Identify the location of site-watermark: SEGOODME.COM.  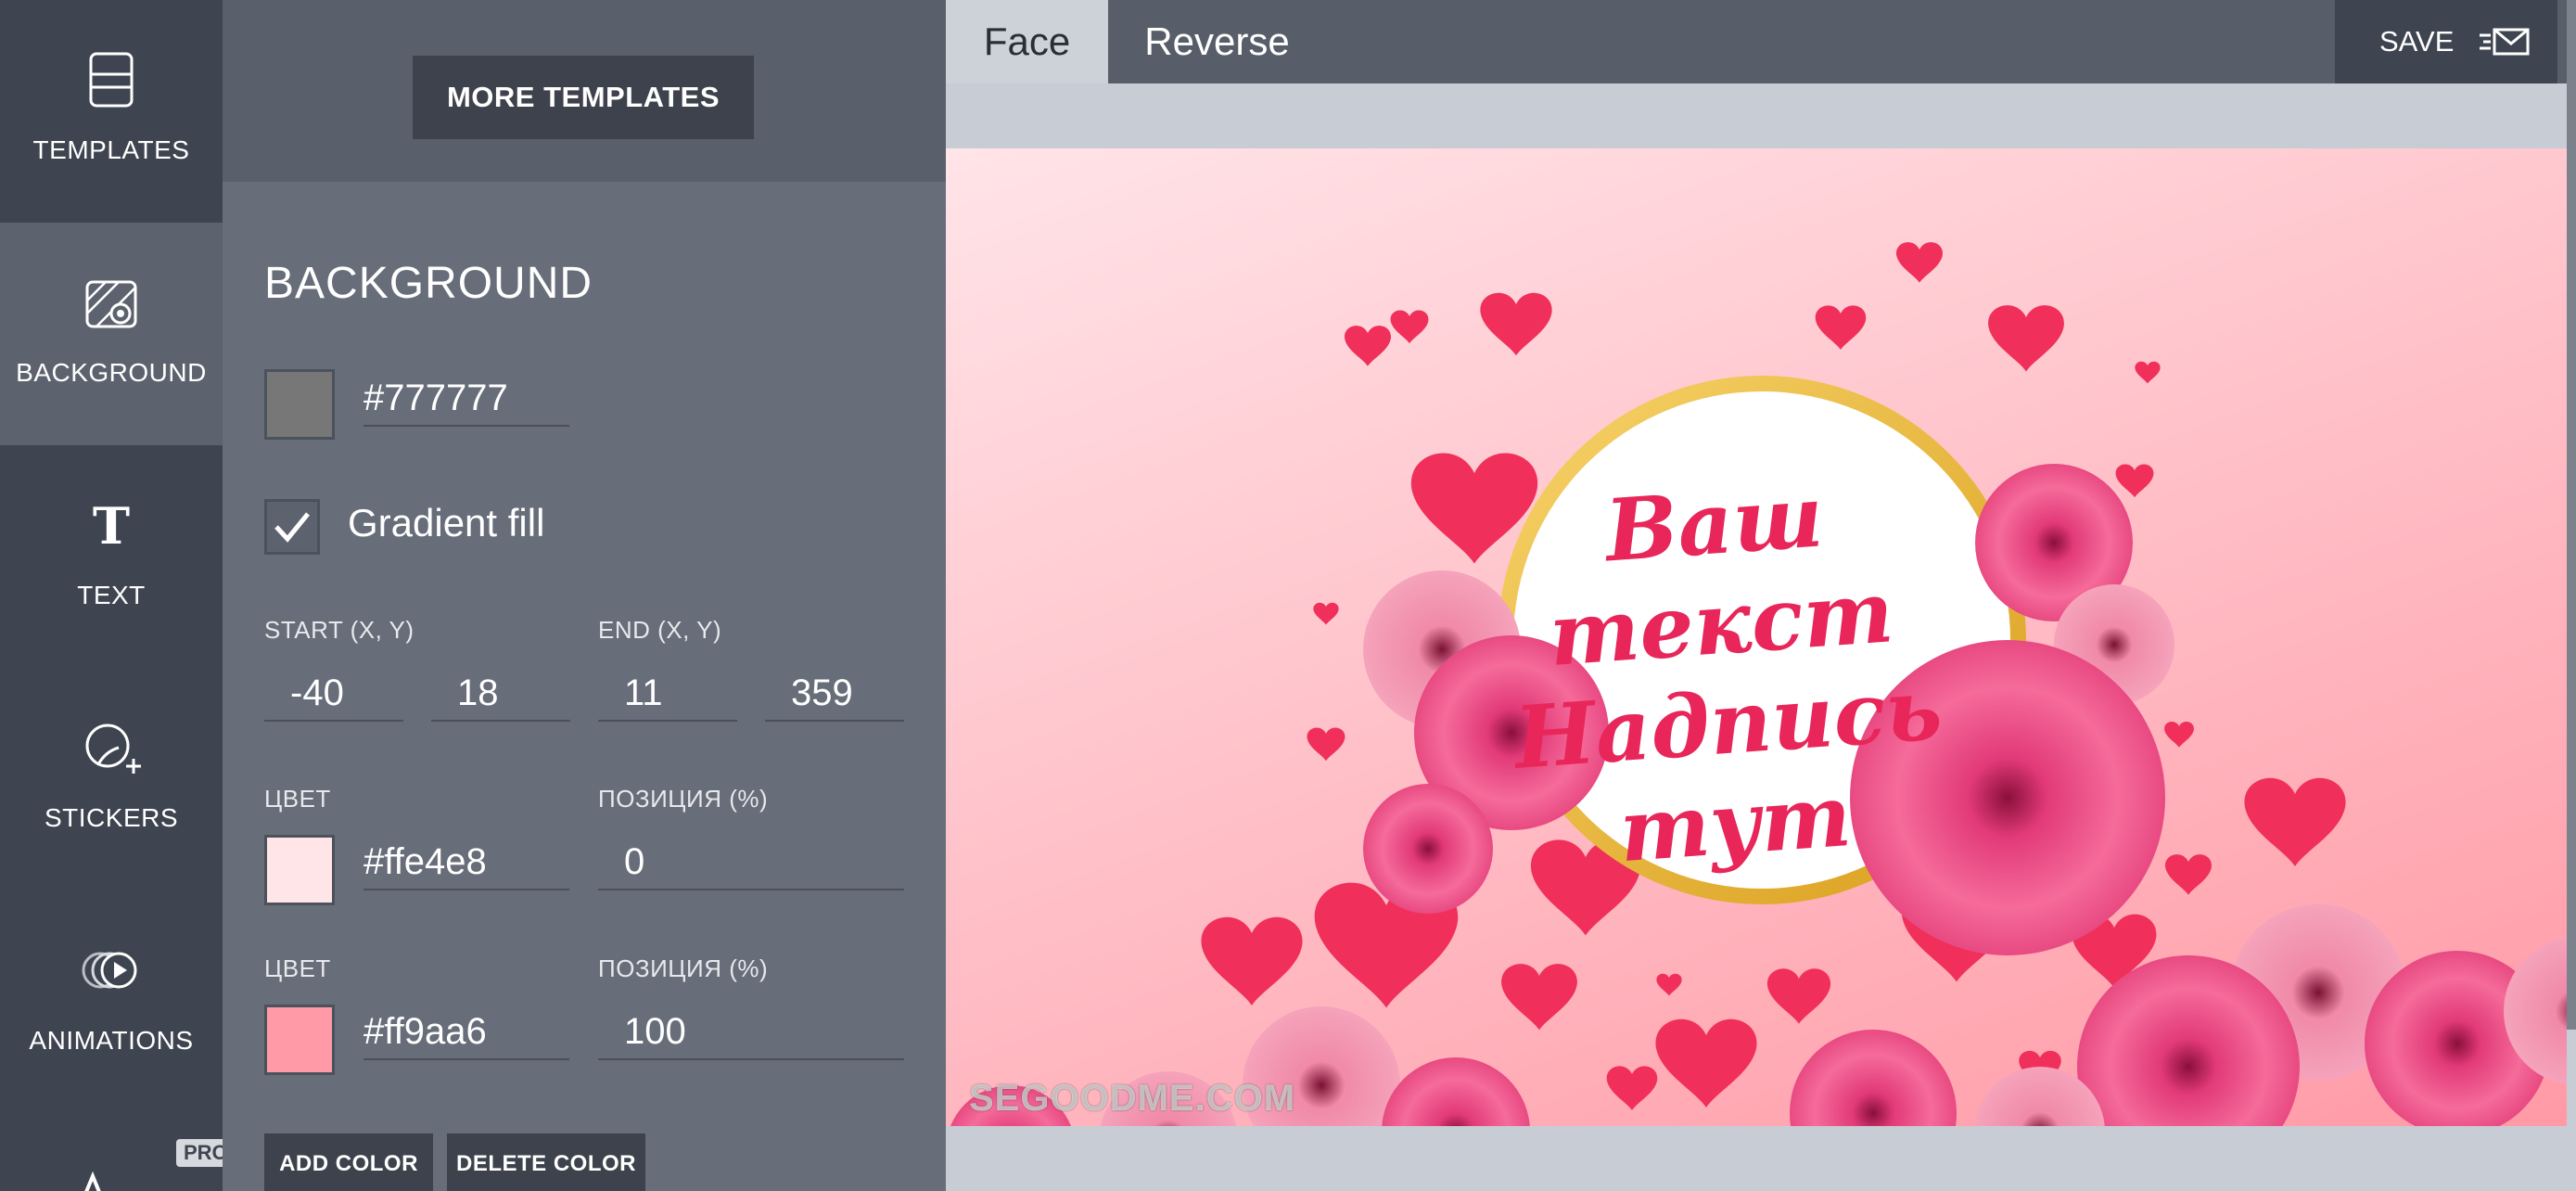
(1132, 1099).